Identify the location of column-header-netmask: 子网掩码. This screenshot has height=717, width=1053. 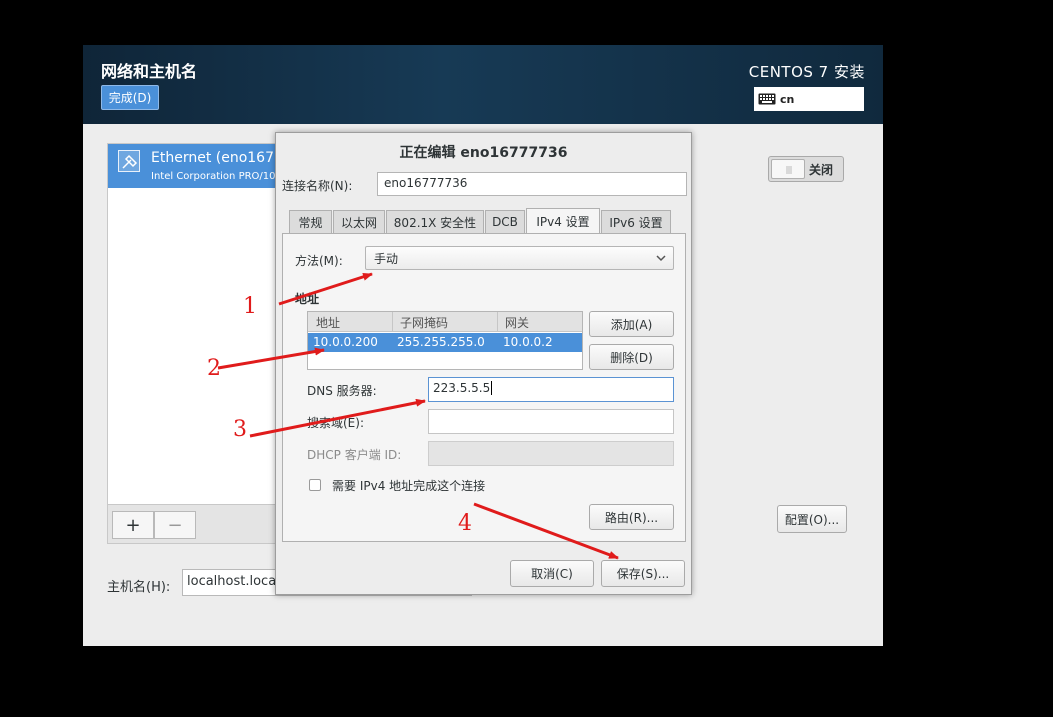
(424, 323).